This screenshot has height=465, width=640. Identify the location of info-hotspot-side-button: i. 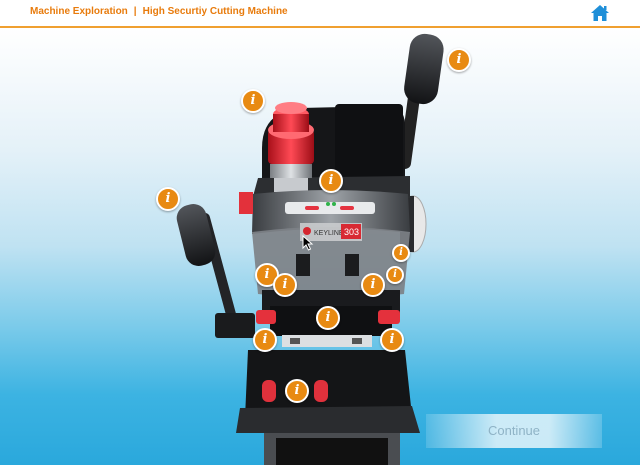
(168, 199).